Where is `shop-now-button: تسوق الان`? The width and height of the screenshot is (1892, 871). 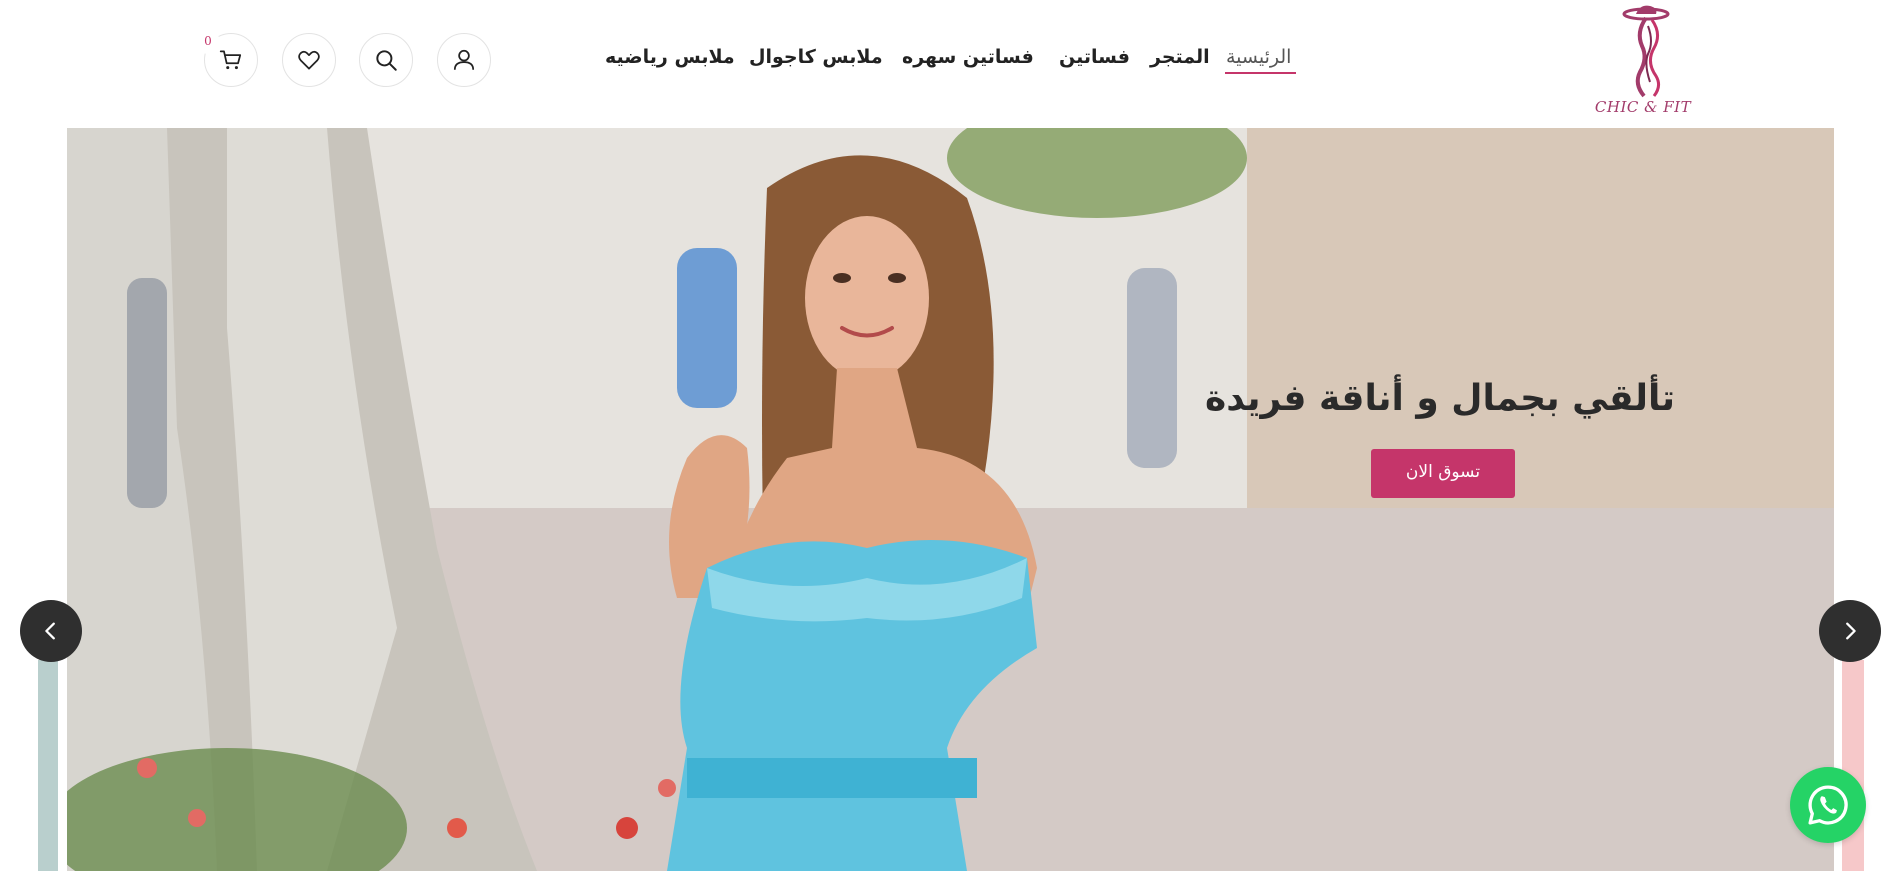
shop-now-button: تسوق الان is located at coordinates (1443, 473).